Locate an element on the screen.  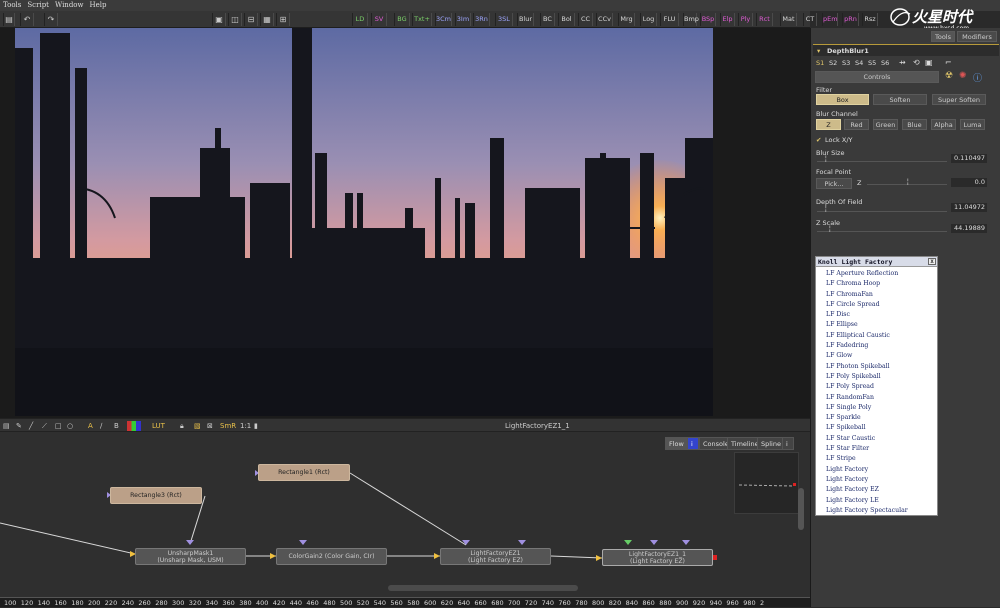
channel-red-button: Red is located at coordinates (856, 124).